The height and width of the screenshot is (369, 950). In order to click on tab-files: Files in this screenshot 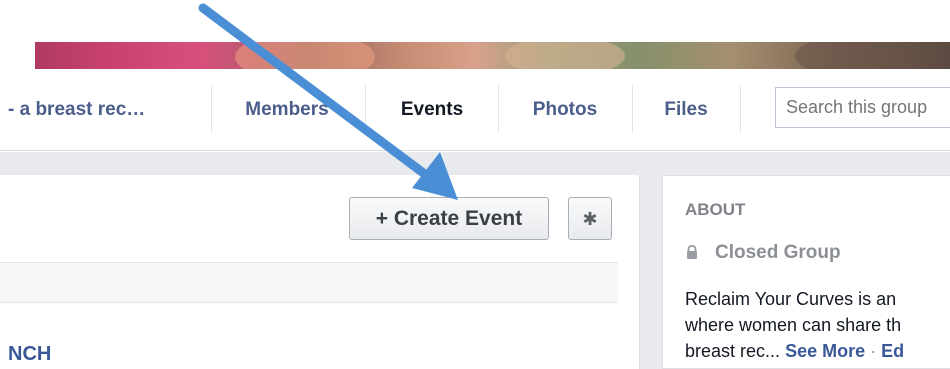, I will do `click(686, 110)`.